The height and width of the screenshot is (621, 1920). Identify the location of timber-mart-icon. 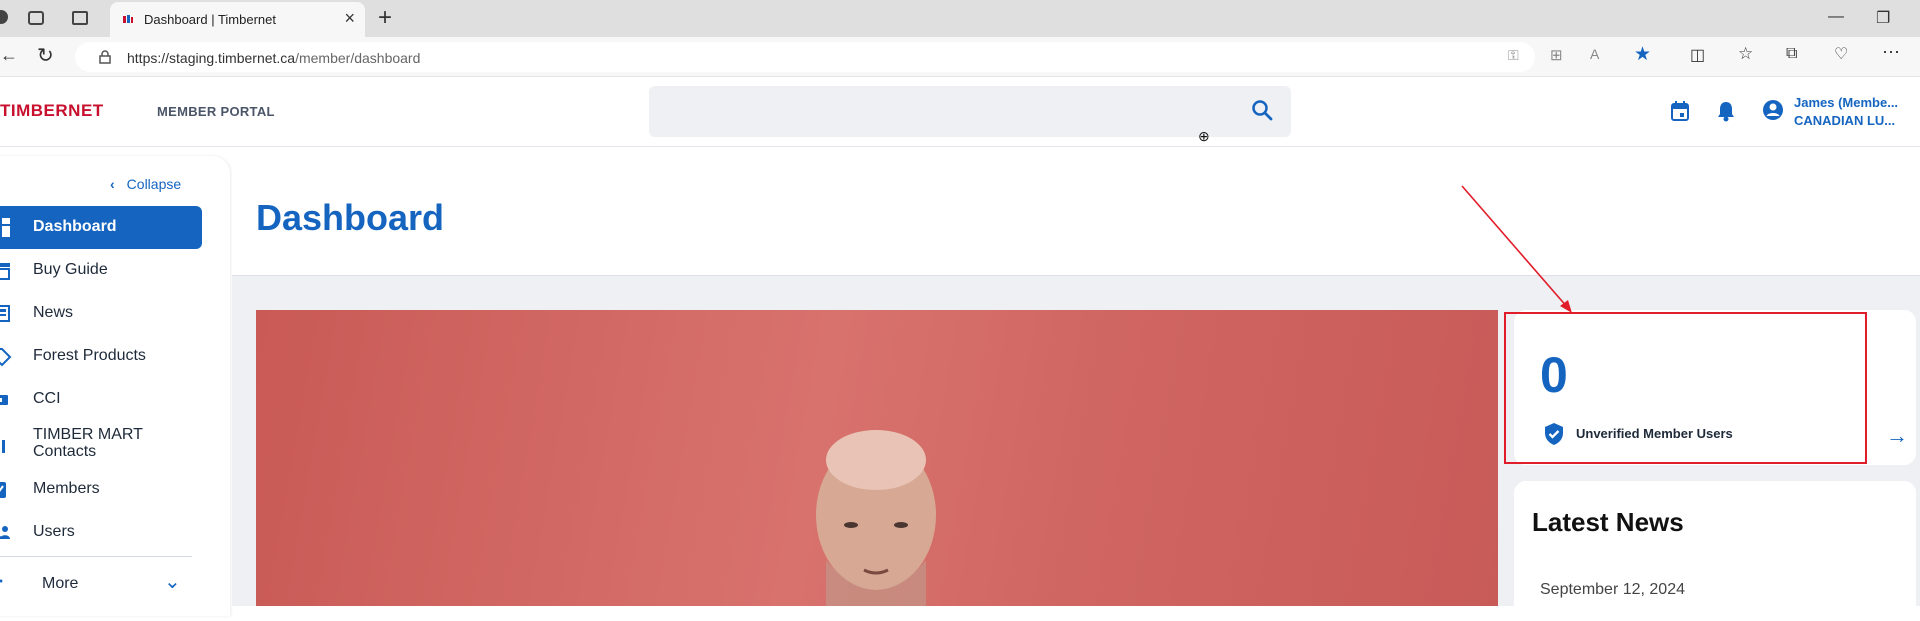
(3, 446).